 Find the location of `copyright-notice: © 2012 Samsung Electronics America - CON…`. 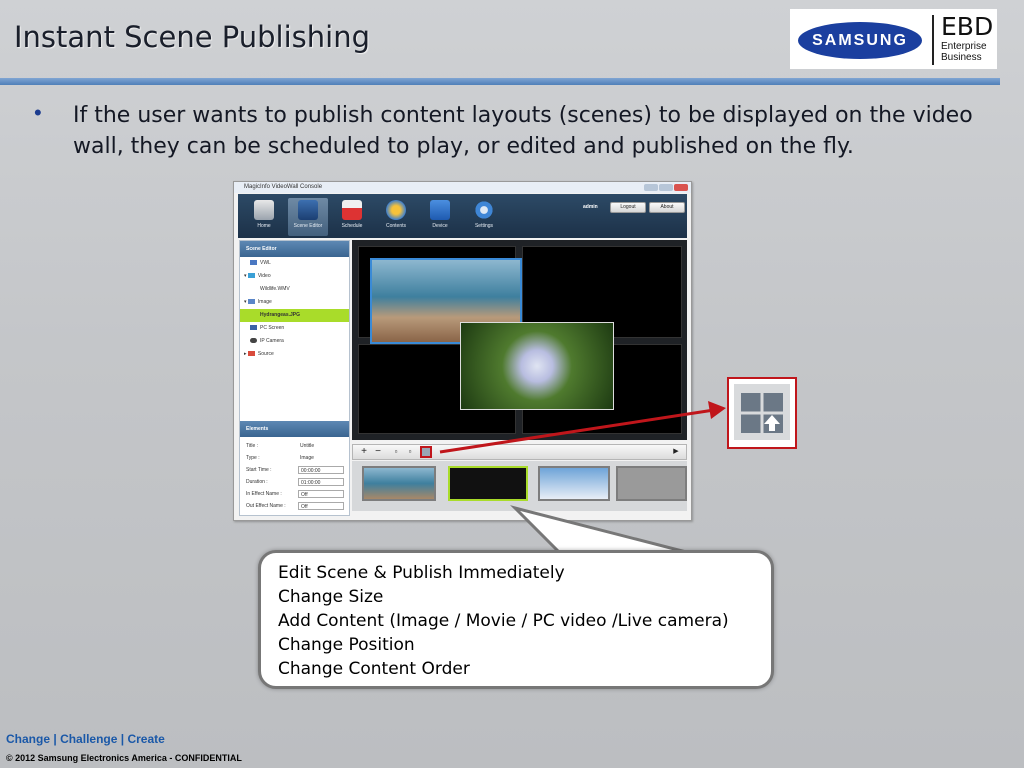

copyright-notice: © 2012 Samsung Electronics America - CON… is located at coordinates (124, 758).